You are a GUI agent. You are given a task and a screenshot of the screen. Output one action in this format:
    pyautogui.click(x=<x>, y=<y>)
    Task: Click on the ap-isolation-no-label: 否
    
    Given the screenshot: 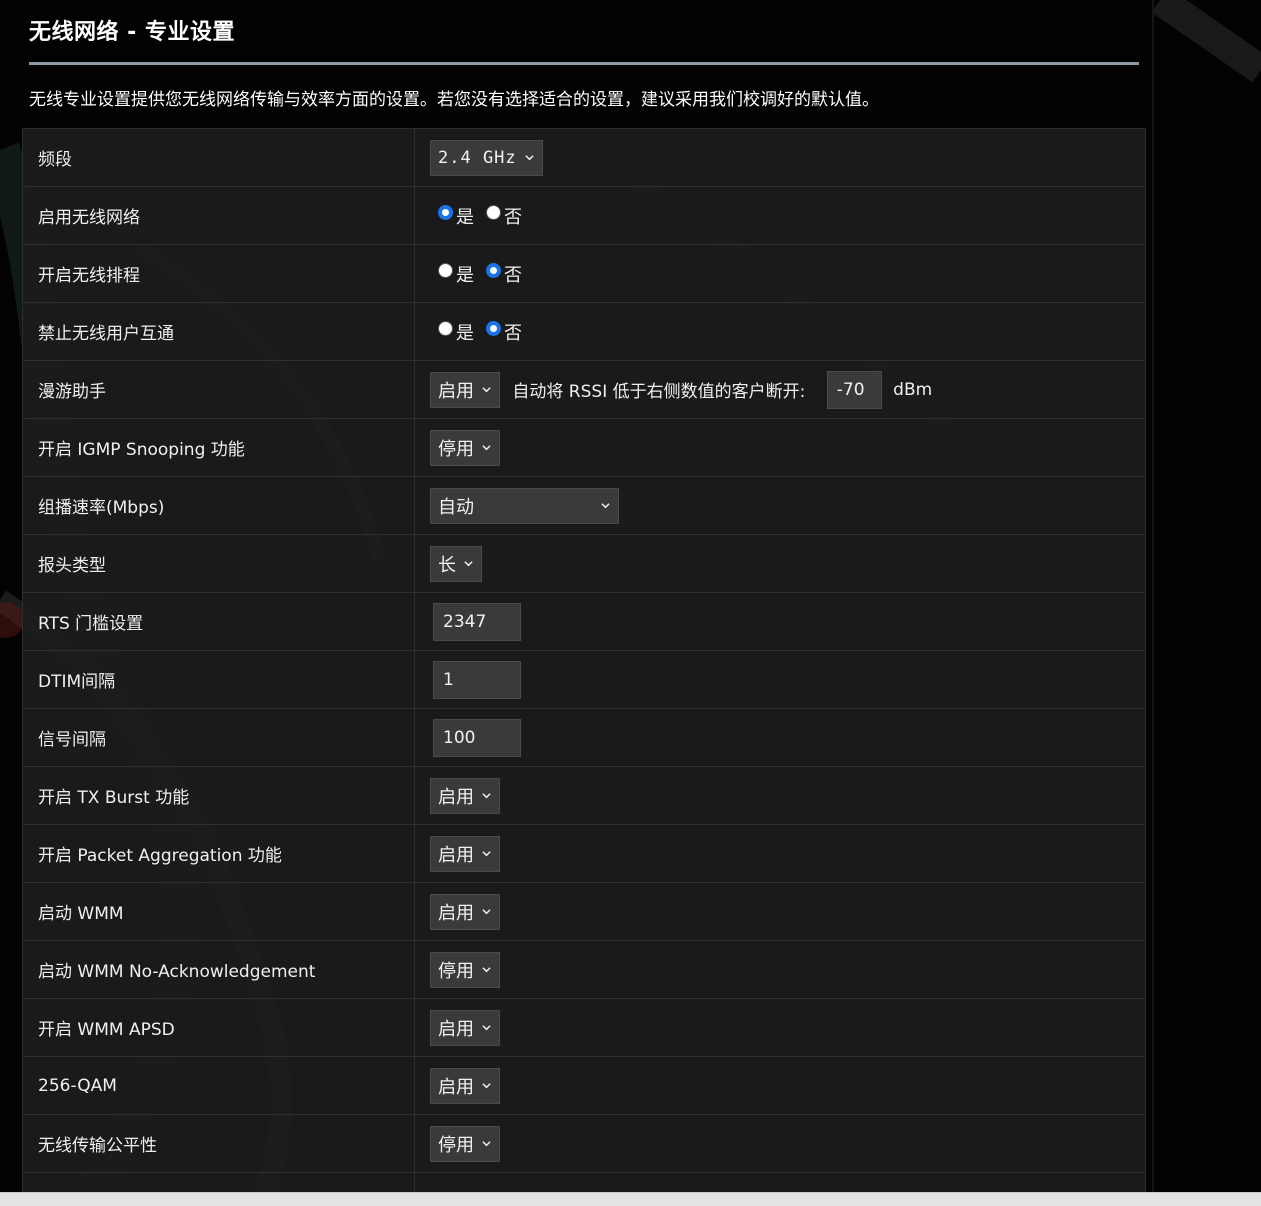 What is the action you would take?
    pyautogui.click(x=513, y=333)
    